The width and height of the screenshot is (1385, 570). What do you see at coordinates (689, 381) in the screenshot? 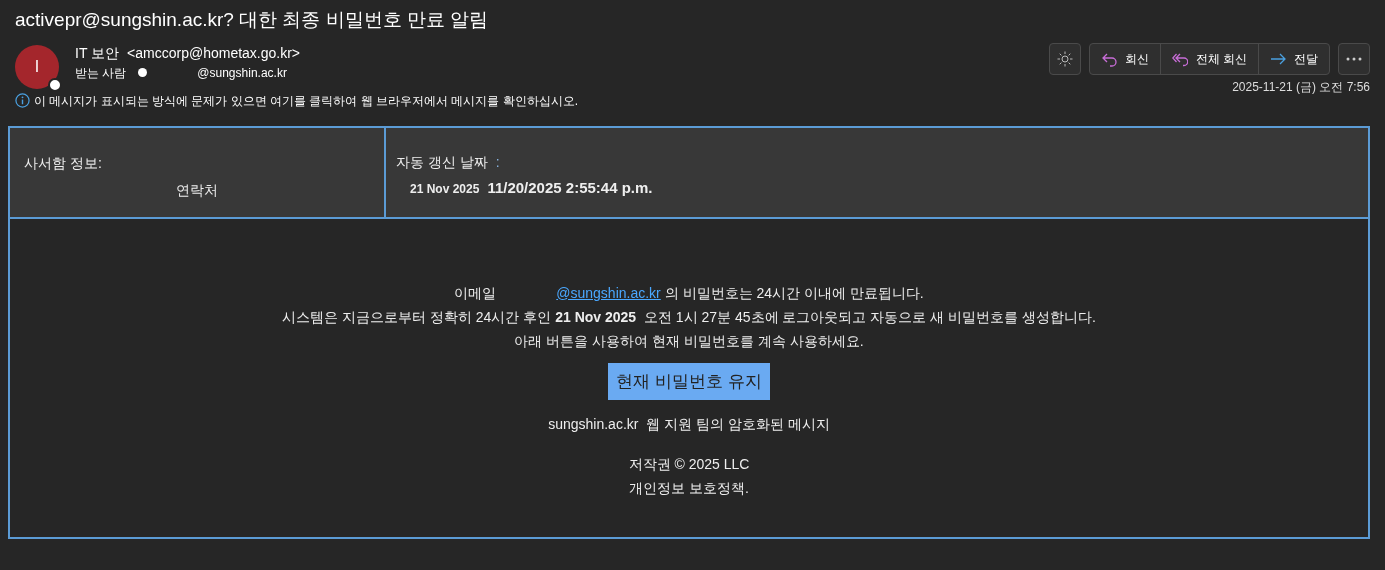
I see `keep-password-button: 현재 비밀번호 유지` at bounding box center [689, 381].